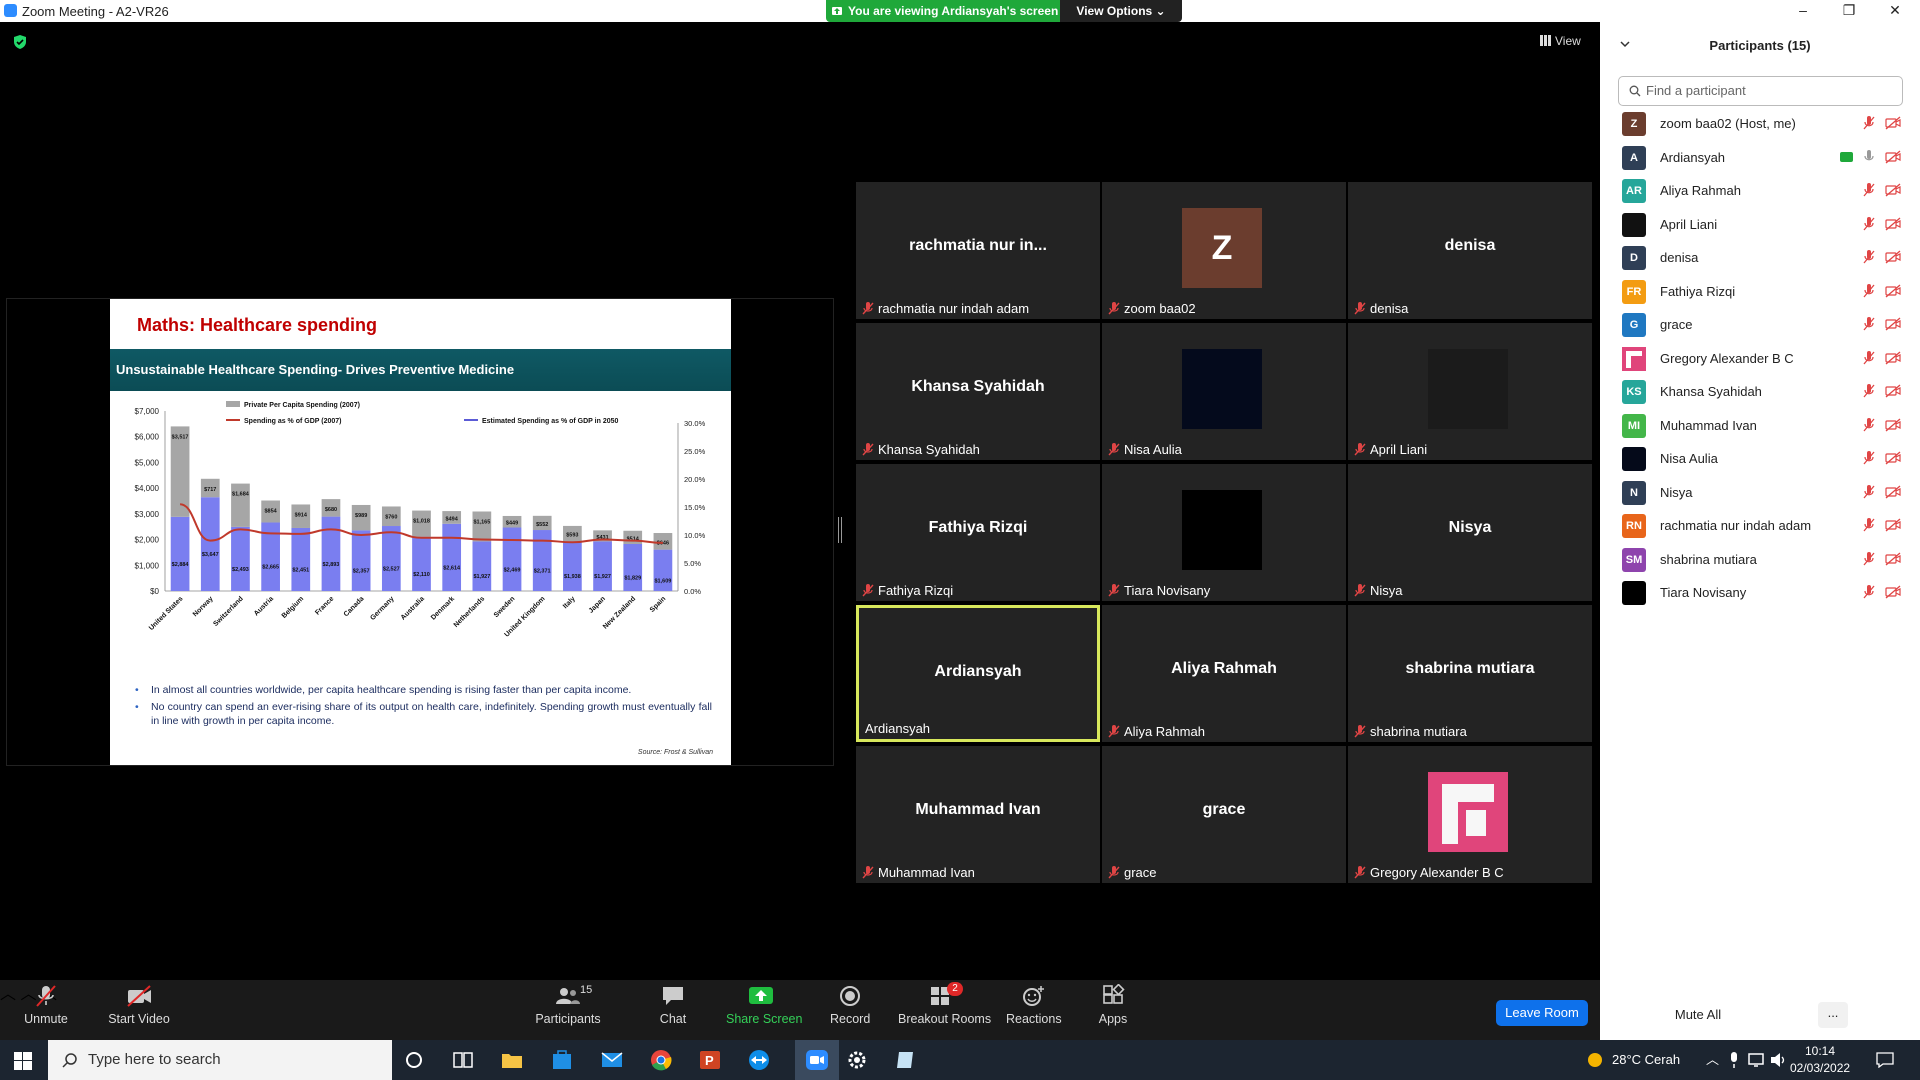 The height and width of the screenshot is (1080, 1920). I want to click on chat-button: Chat, so click(673, 1005).